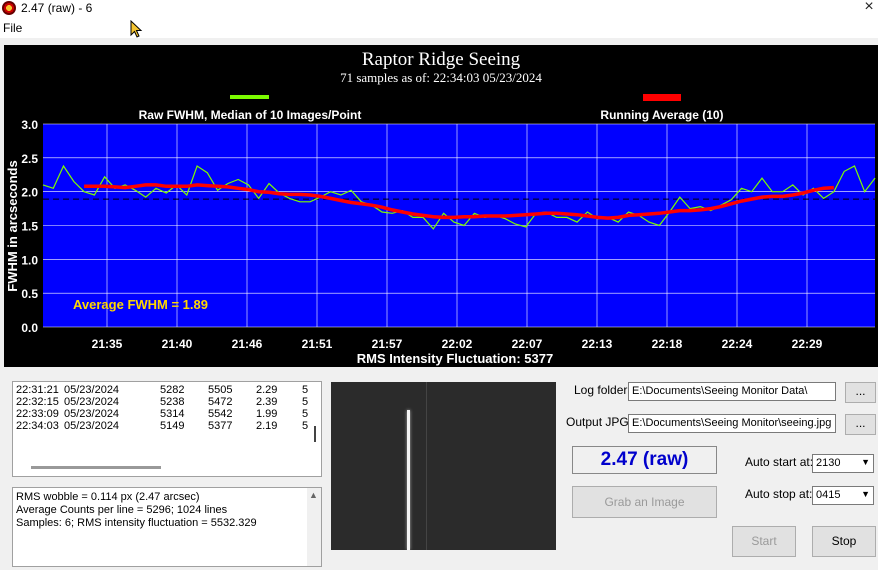  Describe the element at coordinates (249, 97) in the screenshot. I see `legend-swatch-raw` at that location.